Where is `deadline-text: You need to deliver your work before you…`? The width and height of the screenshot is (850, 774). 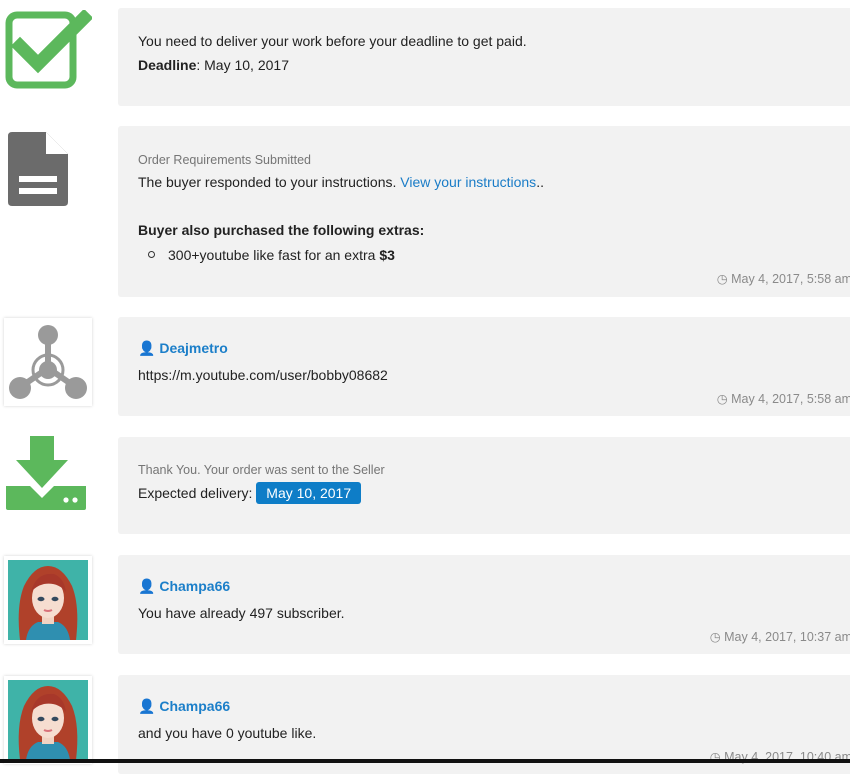 deadline-text: You need to deliver your work before you… is located at coordinates (332, 41).